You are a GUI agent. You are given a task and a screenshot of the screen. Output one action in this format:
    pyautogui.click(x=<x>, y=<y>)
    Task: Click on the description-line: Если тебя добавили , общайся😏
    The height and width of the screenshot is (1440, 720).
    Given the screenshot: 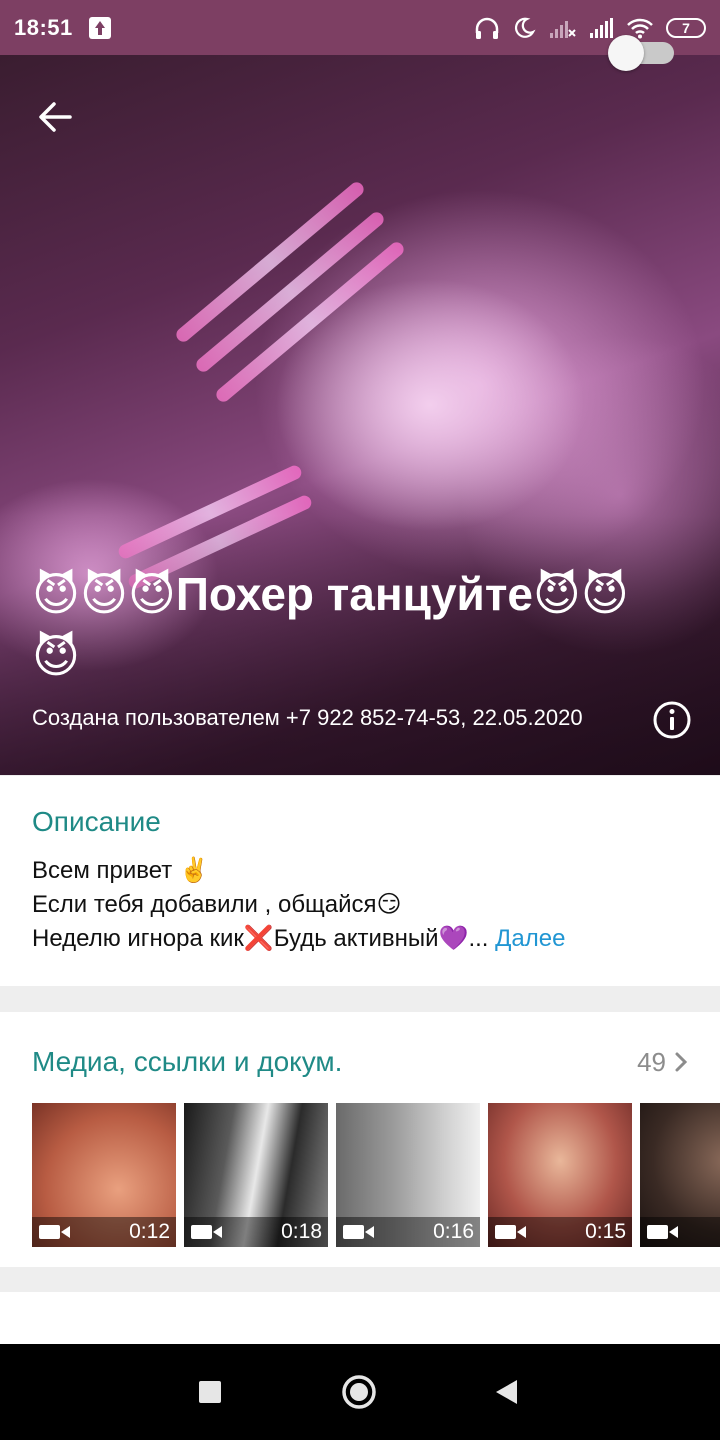 What is the action you would take?
    pyautogui.click(x=217, y=904)
    